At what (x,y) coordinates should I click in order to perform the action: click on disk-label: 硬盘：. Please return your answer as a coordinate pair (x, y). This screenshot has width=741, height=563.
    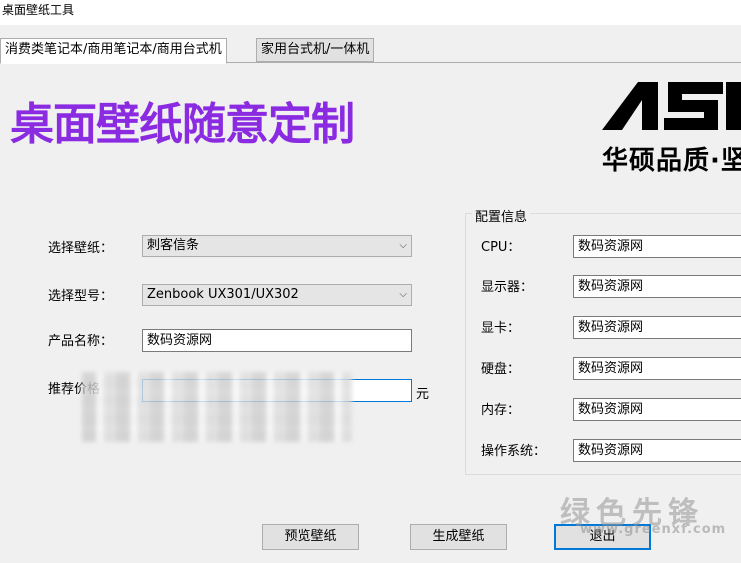
    Looking at the image, I should click on (501, 369).